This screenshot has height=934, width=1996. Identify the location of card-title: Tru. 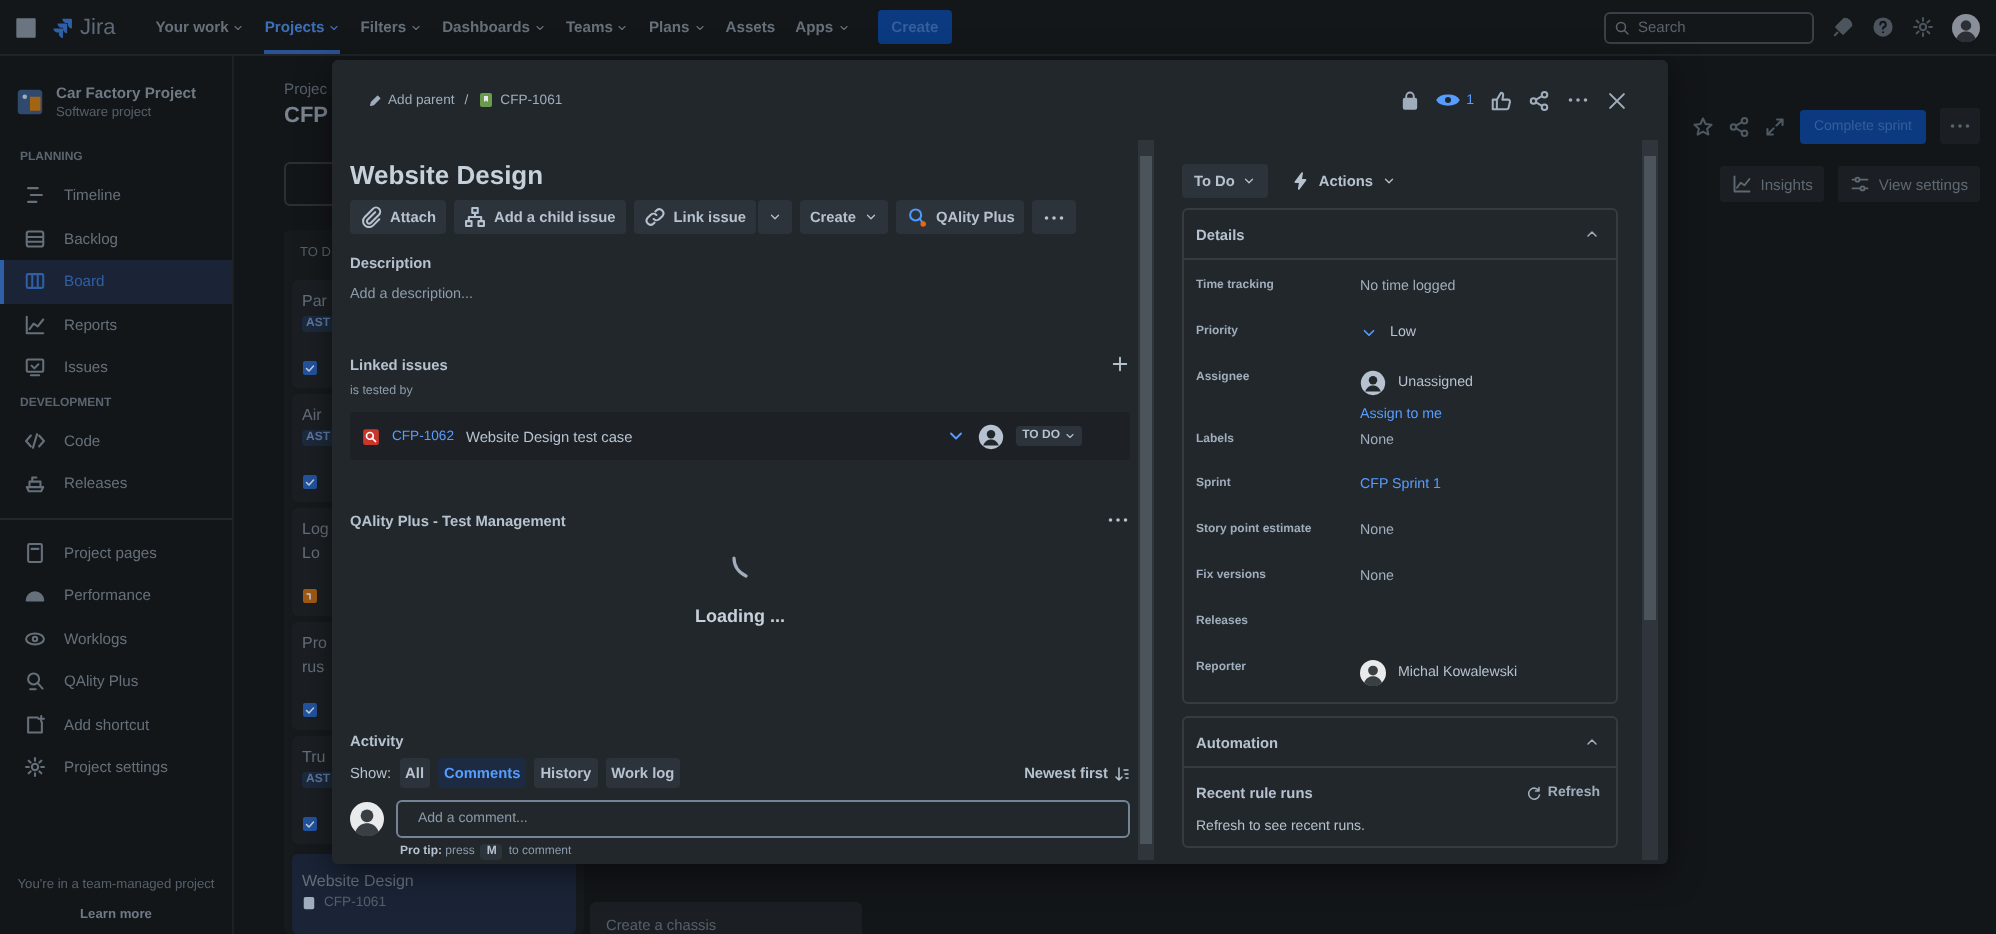
(314, 757).